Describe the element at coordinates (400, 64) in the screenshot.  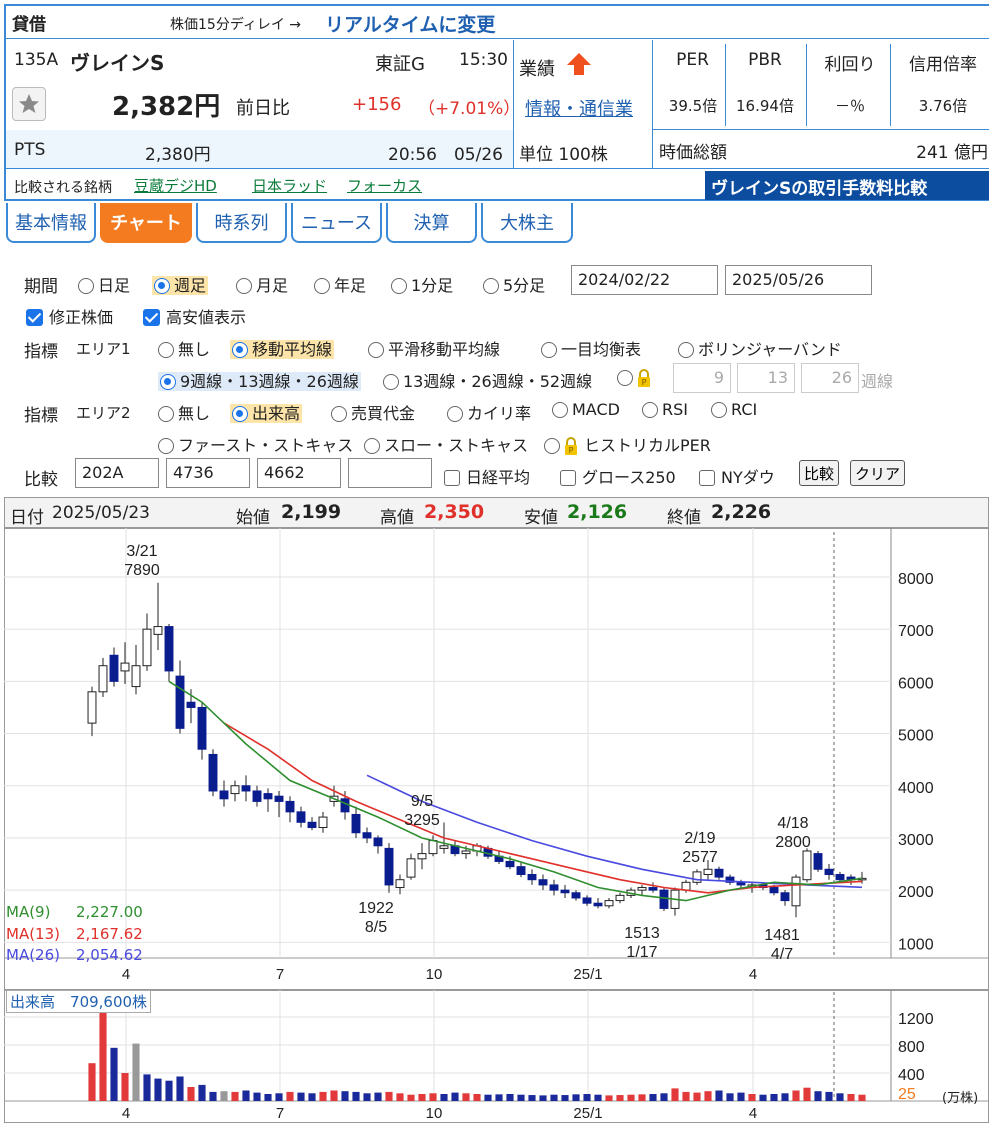
I see `market: 東証G` at that location.